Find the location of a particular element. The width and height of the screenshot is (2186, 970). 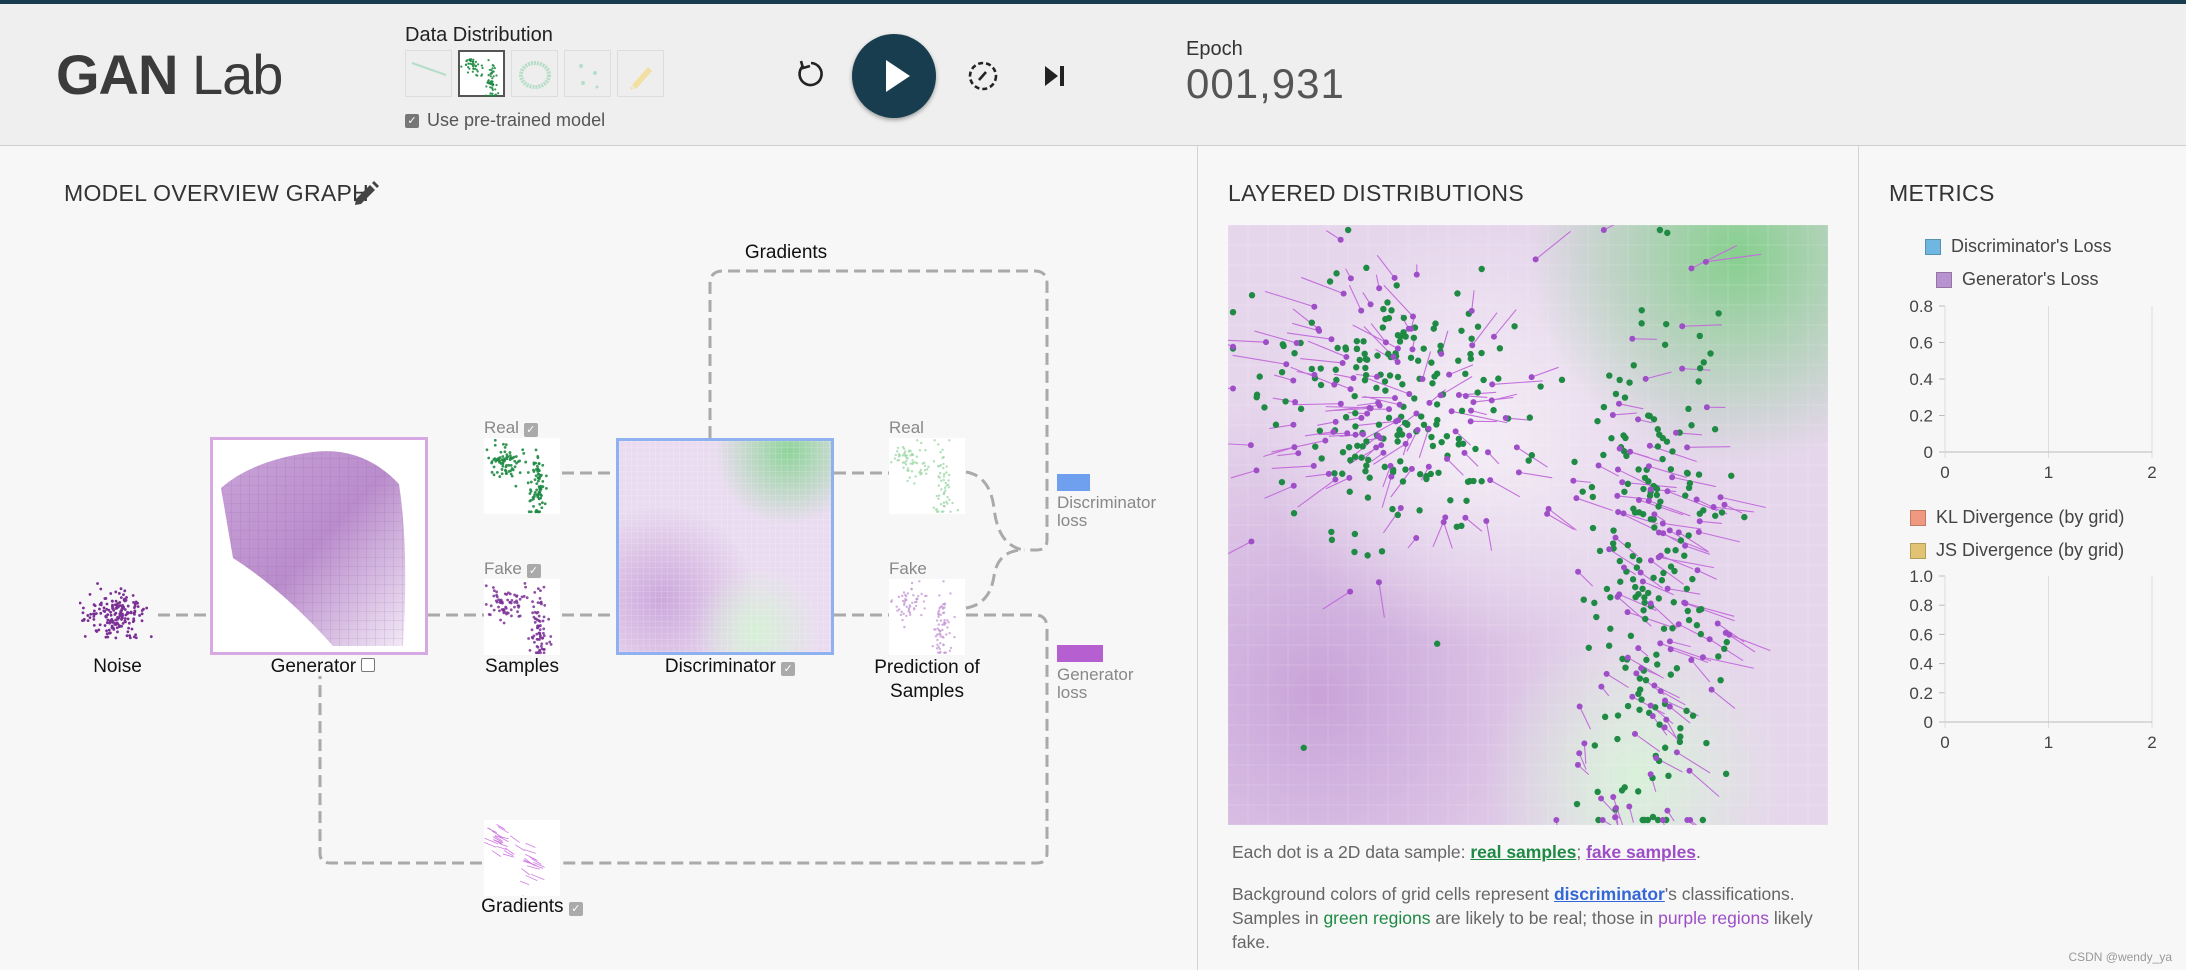

real-samples-link: real samples is located at coordinates (1523, 852).